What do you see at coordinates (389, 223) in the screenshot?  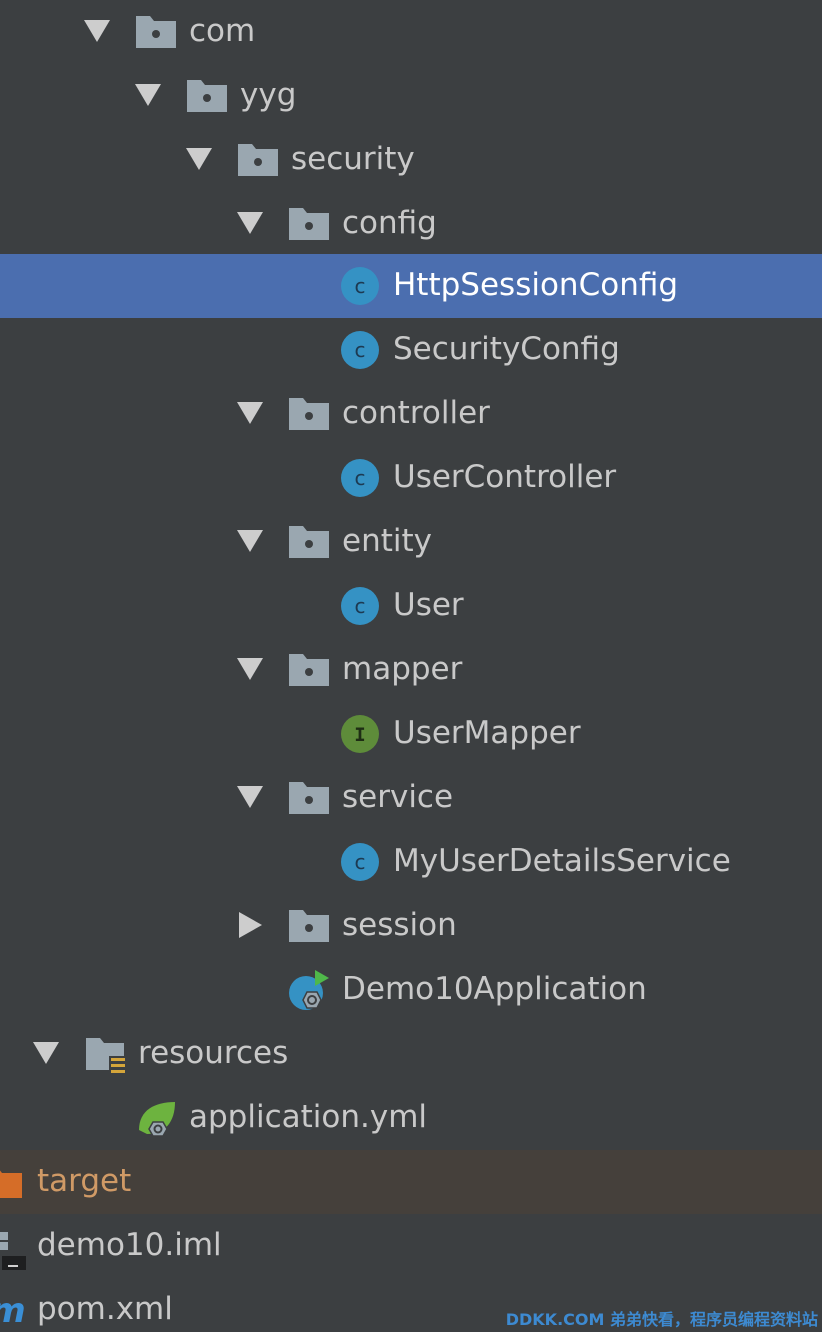 I see `tree-node-label: config` at bounding box center [389, 223].